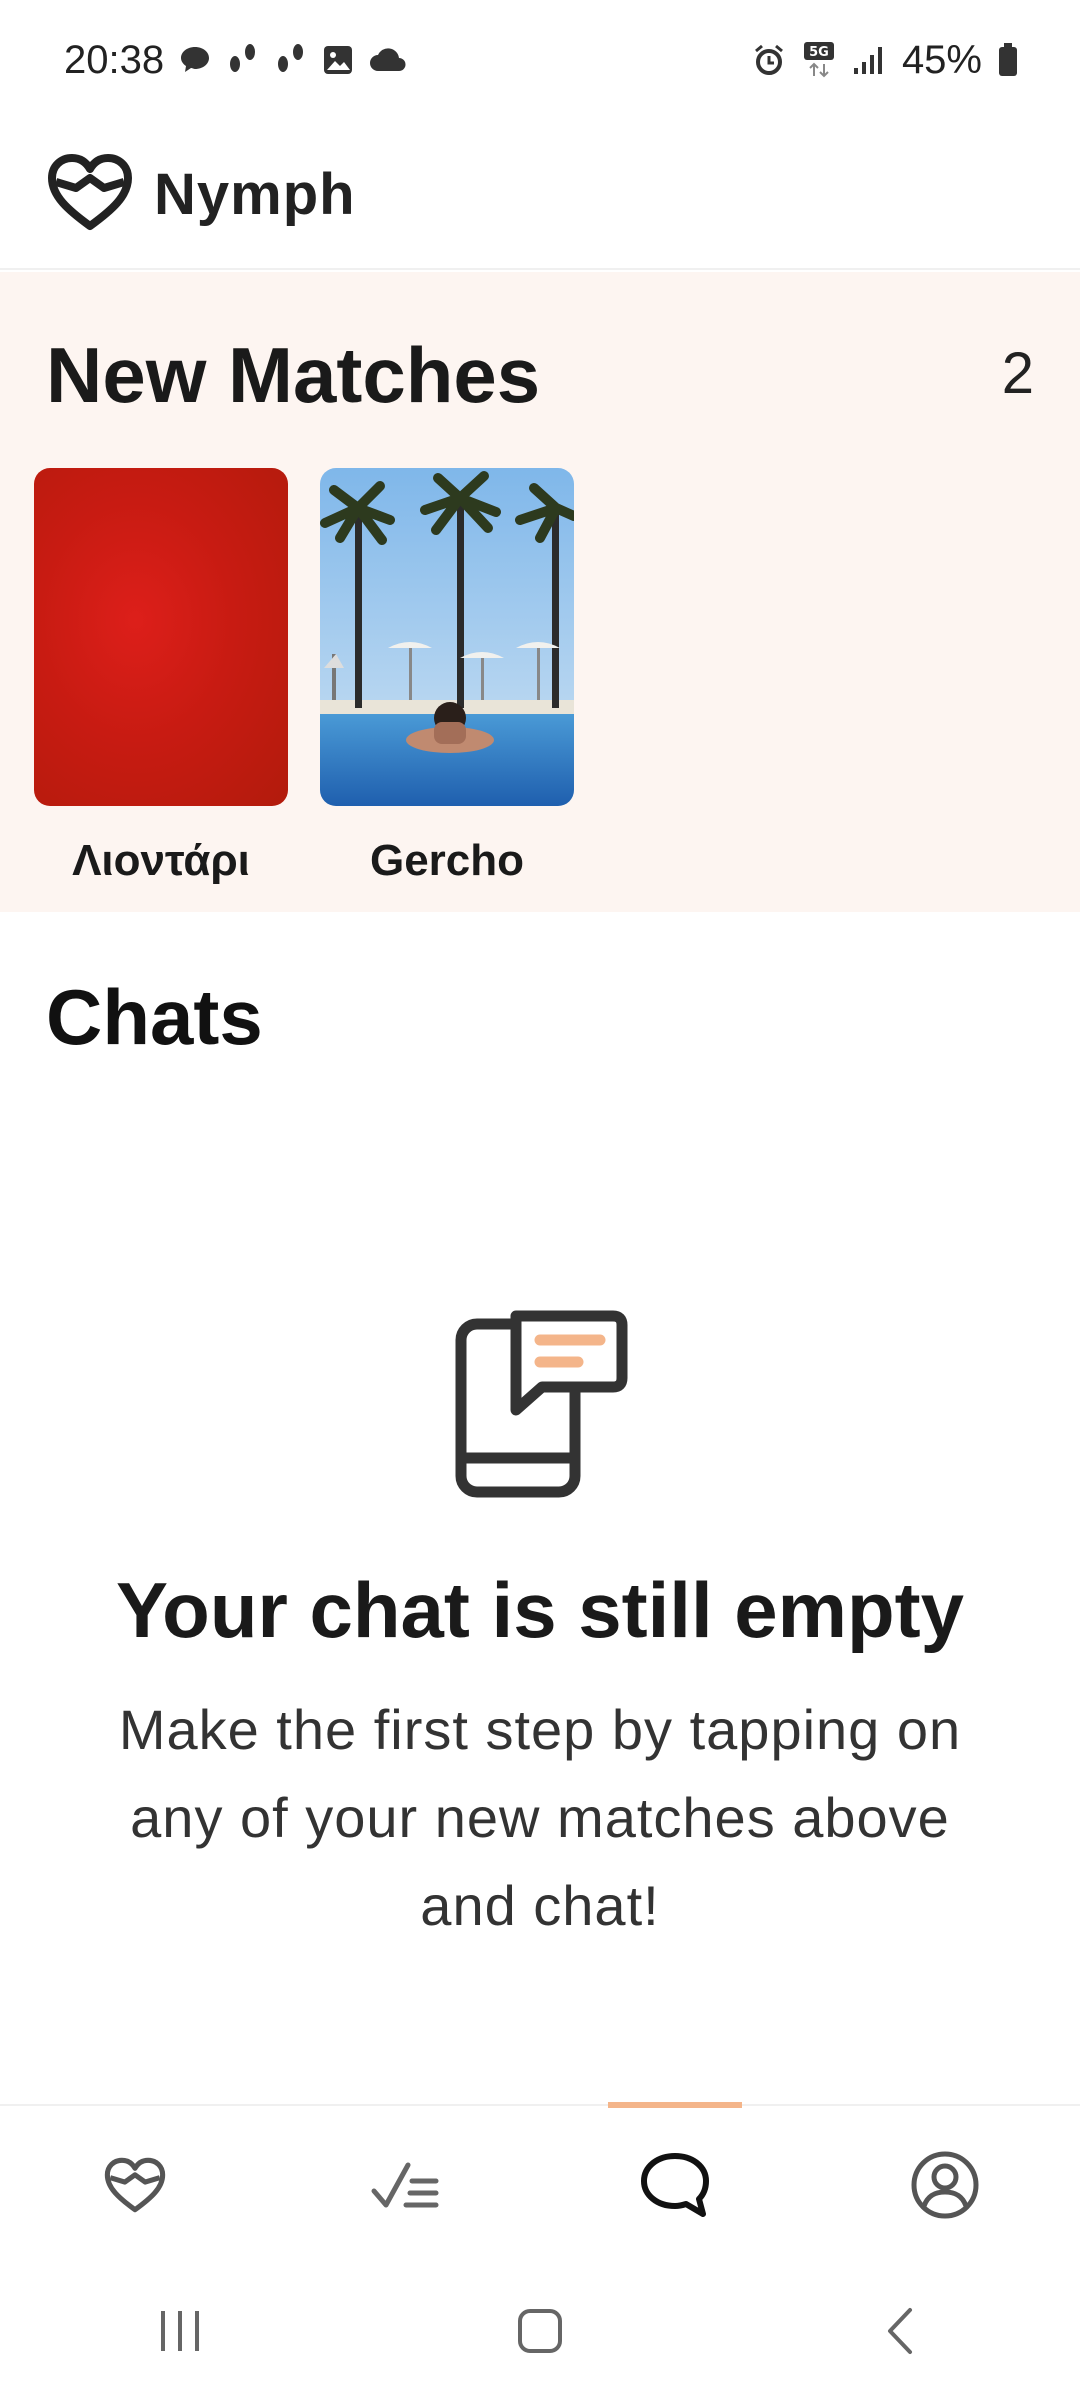  What do you see at coordinates (675, 2187) in the screenshot?
I see `chat-icon` at bounding box center [675, 2187].